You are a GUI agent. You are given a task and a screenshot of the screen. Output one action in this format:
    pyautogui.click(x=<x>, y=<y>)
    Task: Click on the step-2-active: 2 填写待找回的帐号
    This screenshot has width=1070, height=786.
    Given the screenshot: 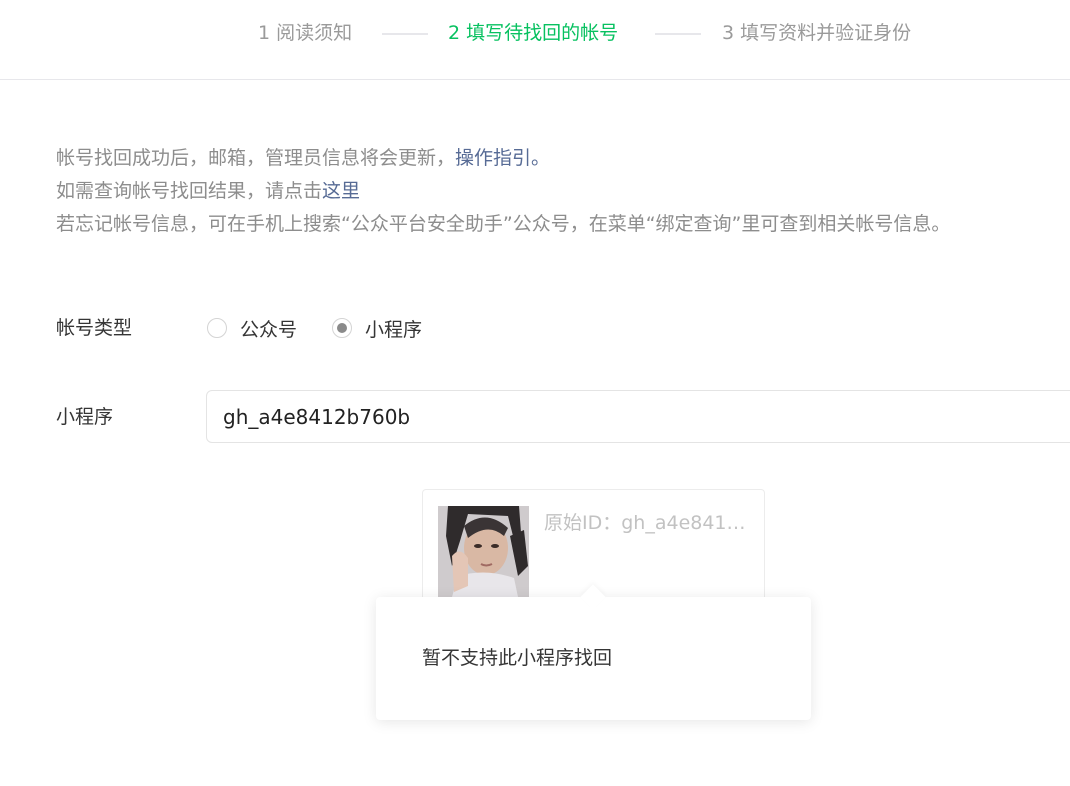 What is the action you would take?
    pyautogui.click(x=533, y=33)
    